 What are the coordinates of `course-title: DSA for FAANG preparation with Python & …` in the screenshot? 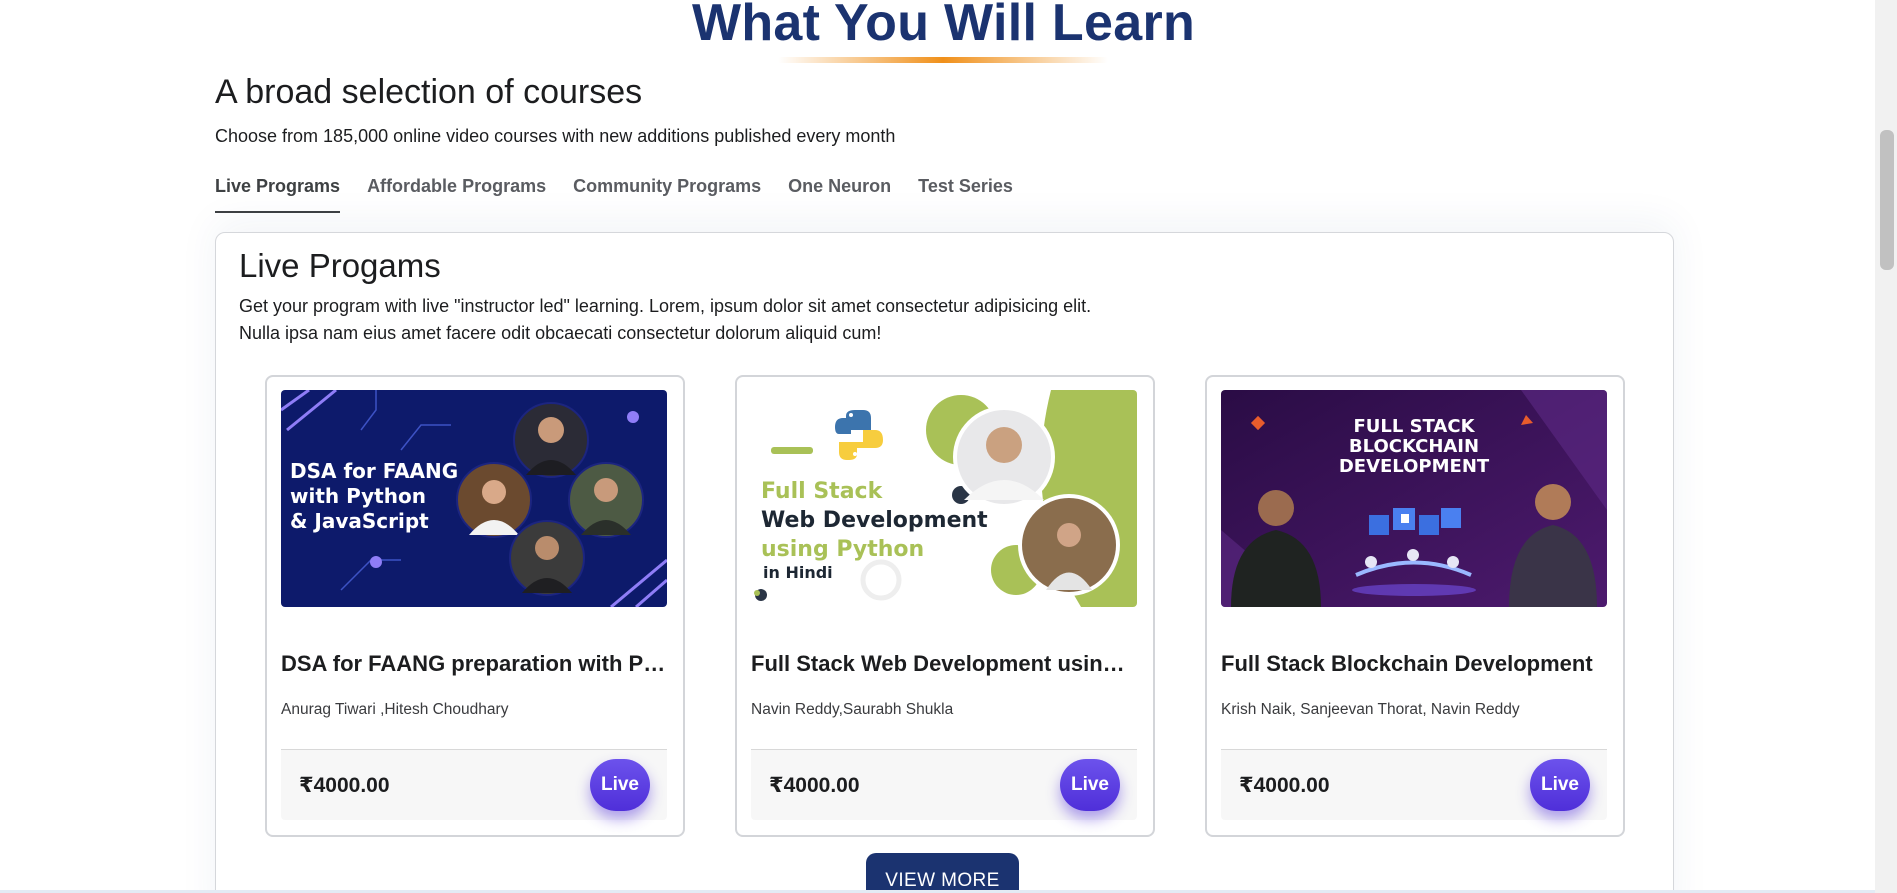 It's located at (474, 664).